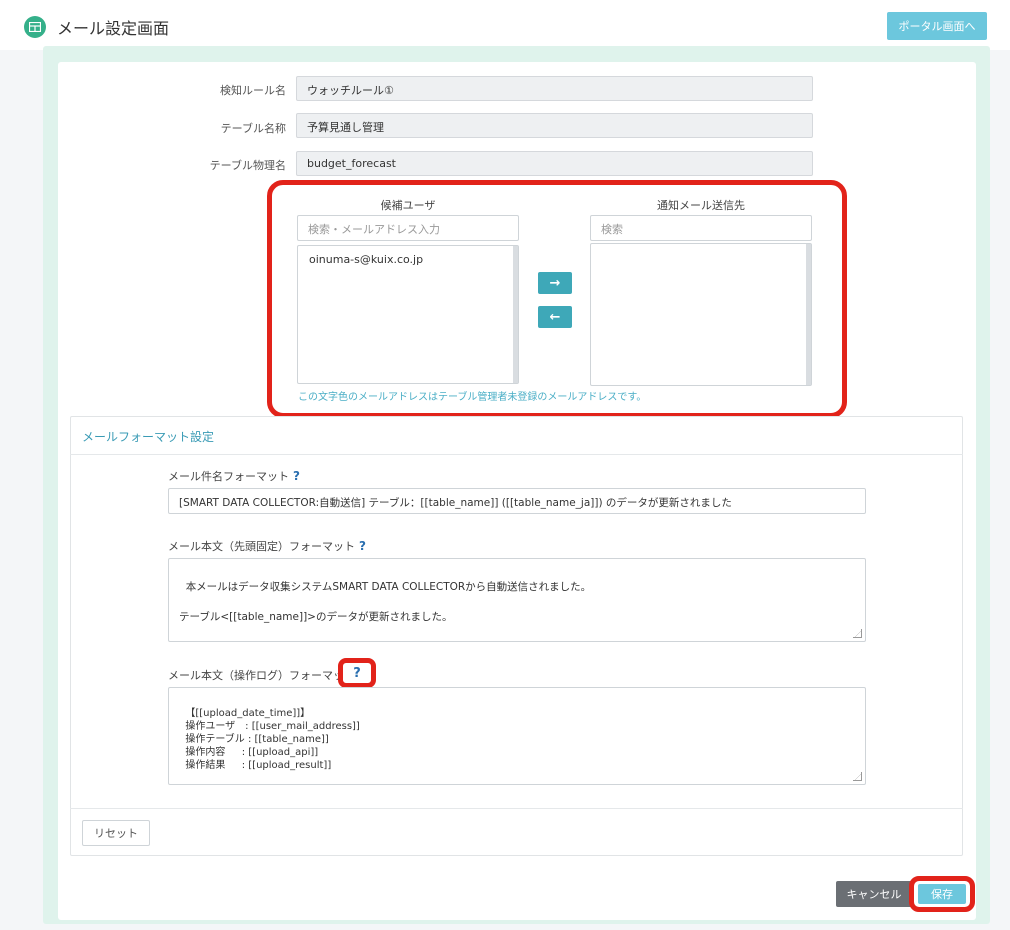  I want to click on body-log-format-label: メール本文（操作ログ）フォーマット, so click(261, 675).